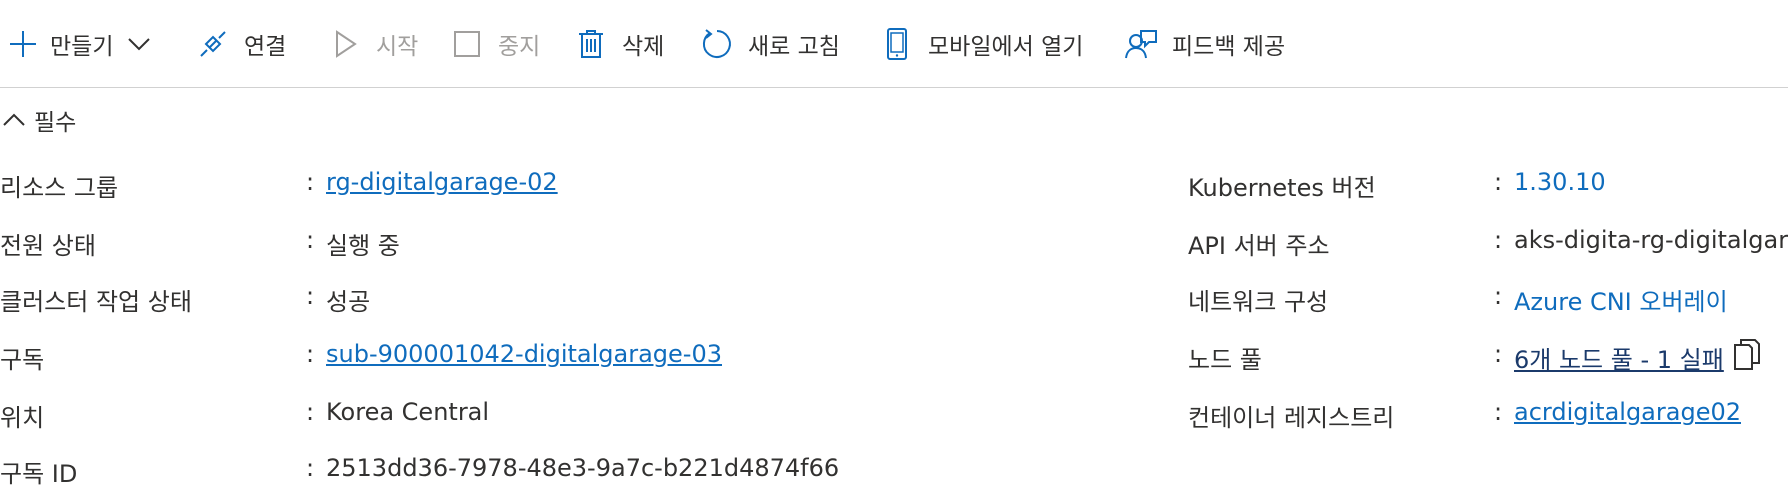 The image size is (1788, 502). Describe the element at coordinates (1560, 182) in the screenshot. I see `kubernetes-version-link: 1.30.10` at that location.